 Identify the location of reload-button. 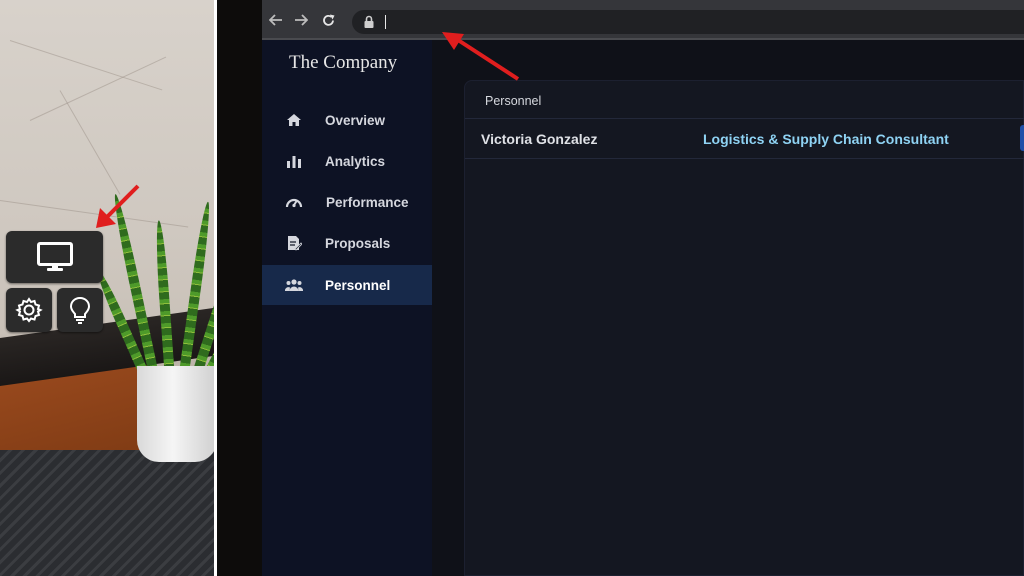
(328, 20).